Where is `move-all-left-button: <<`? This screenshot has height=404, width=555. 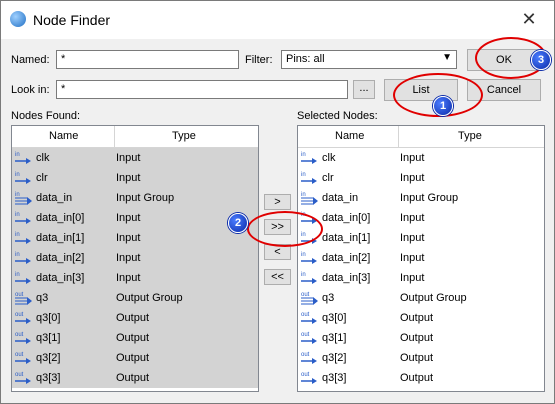 move-all-left-button: << is located at coordinates (277, 277).